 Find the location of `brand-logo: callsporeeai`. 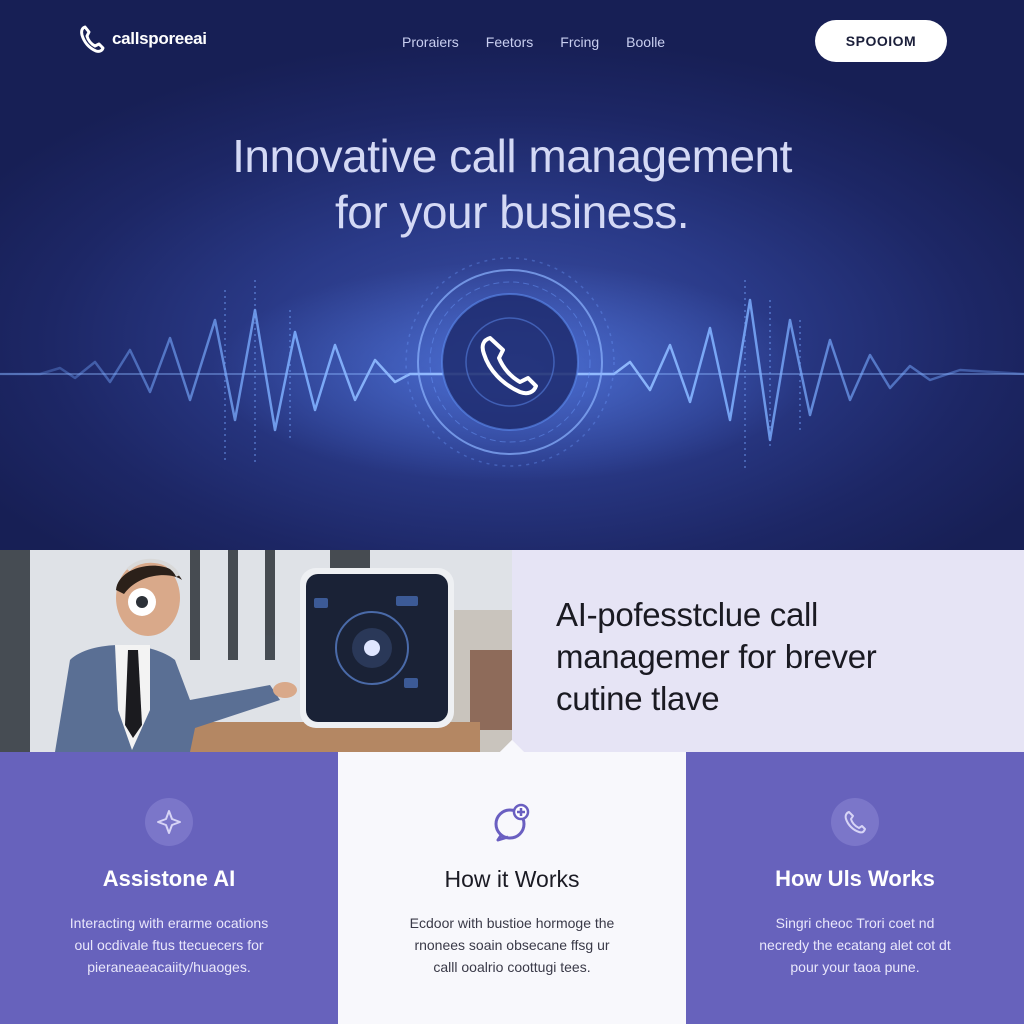

brand-logo: callsporeeai is located at coordinates (142, 39).